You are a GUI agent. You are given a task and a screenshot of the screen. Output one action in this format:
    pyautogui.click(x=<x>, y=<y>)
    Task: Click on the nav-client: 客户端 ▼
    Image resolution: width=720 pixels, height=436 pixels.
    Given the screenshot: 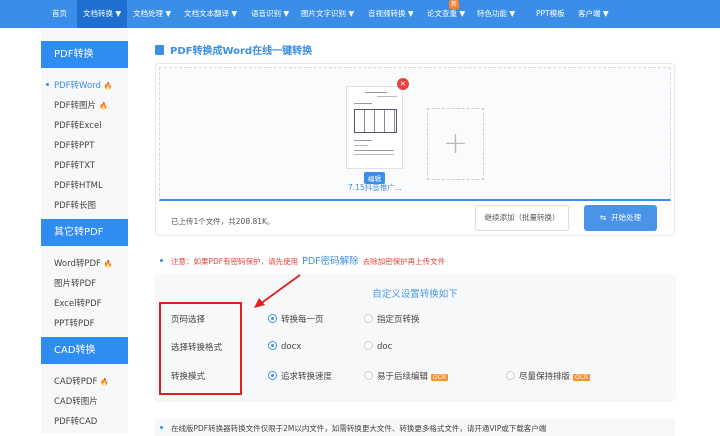 What is the action you would take?
    pyautogui.click(x=593, y=14)
    